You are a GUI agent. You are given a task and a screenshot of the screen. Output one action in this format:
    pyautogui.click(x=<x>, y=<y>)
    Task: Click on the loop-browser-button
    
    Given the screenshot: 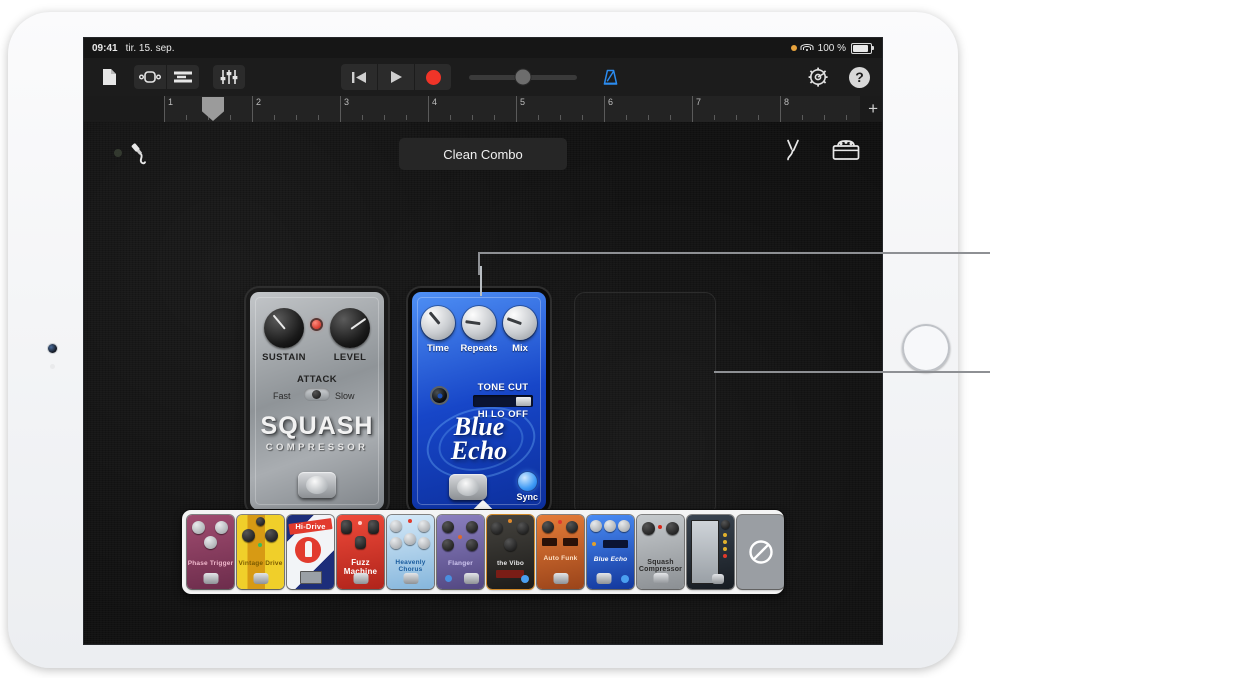 What is the action you would take?
    pyautogui.click(x=150, y=77)
    